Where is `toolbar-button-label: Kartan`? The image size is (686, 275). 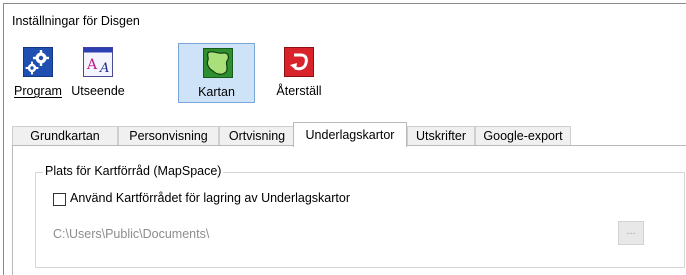
toolbar-button-label: Kartan is located at coordinates (216, 92).